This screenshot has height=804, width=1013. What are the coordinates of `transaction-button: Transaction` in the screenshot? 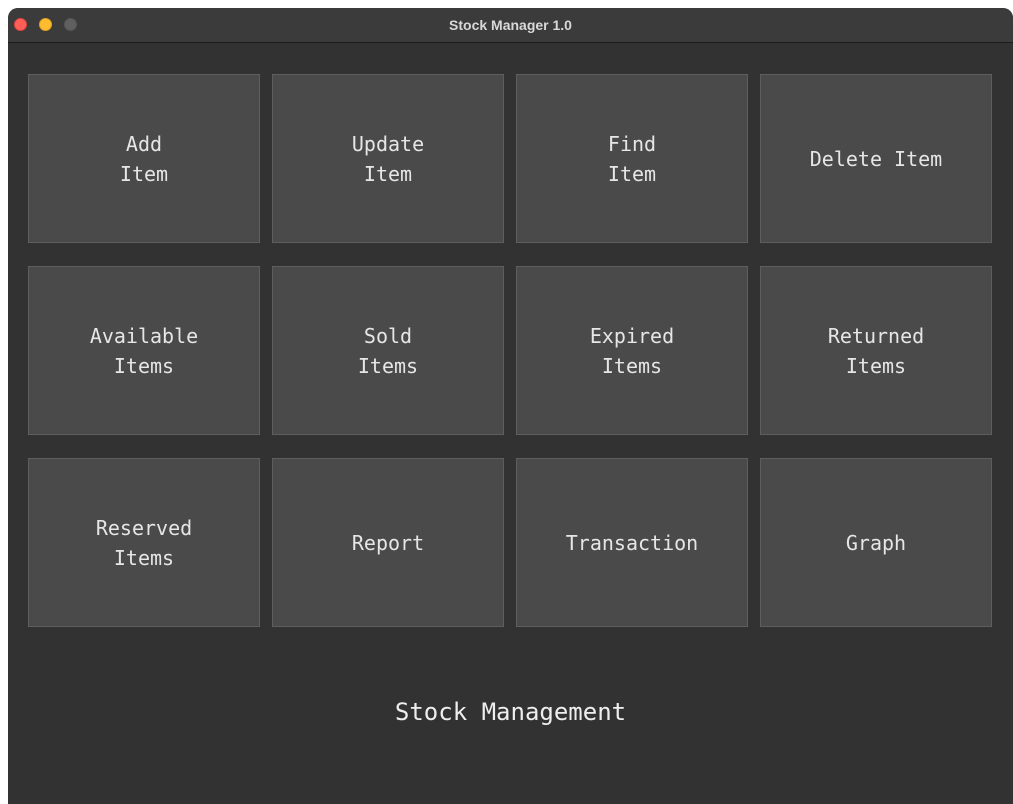 It's located at (632, 542).